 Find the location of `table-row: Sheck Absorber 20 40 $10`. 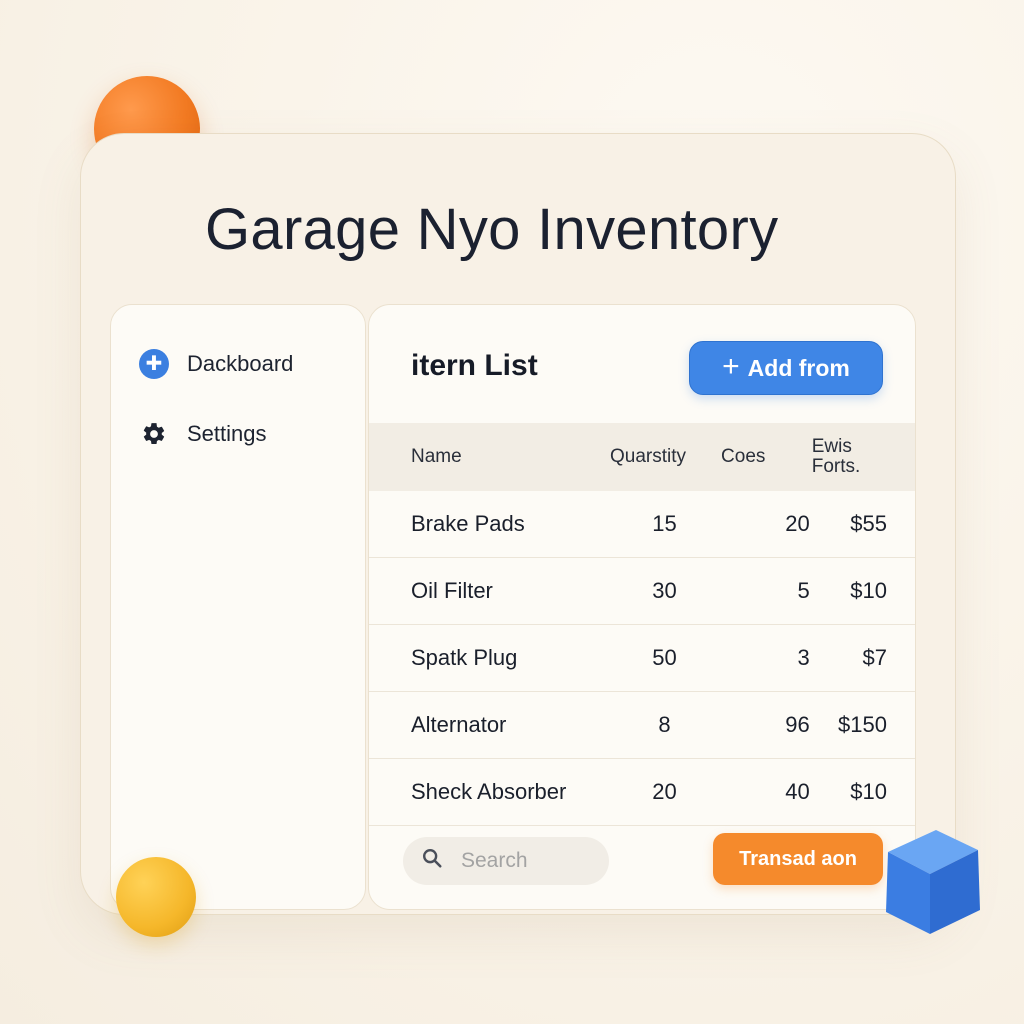

table-row: Sheck Absorber 20 40 $10 is located at coordinates (642, 792).